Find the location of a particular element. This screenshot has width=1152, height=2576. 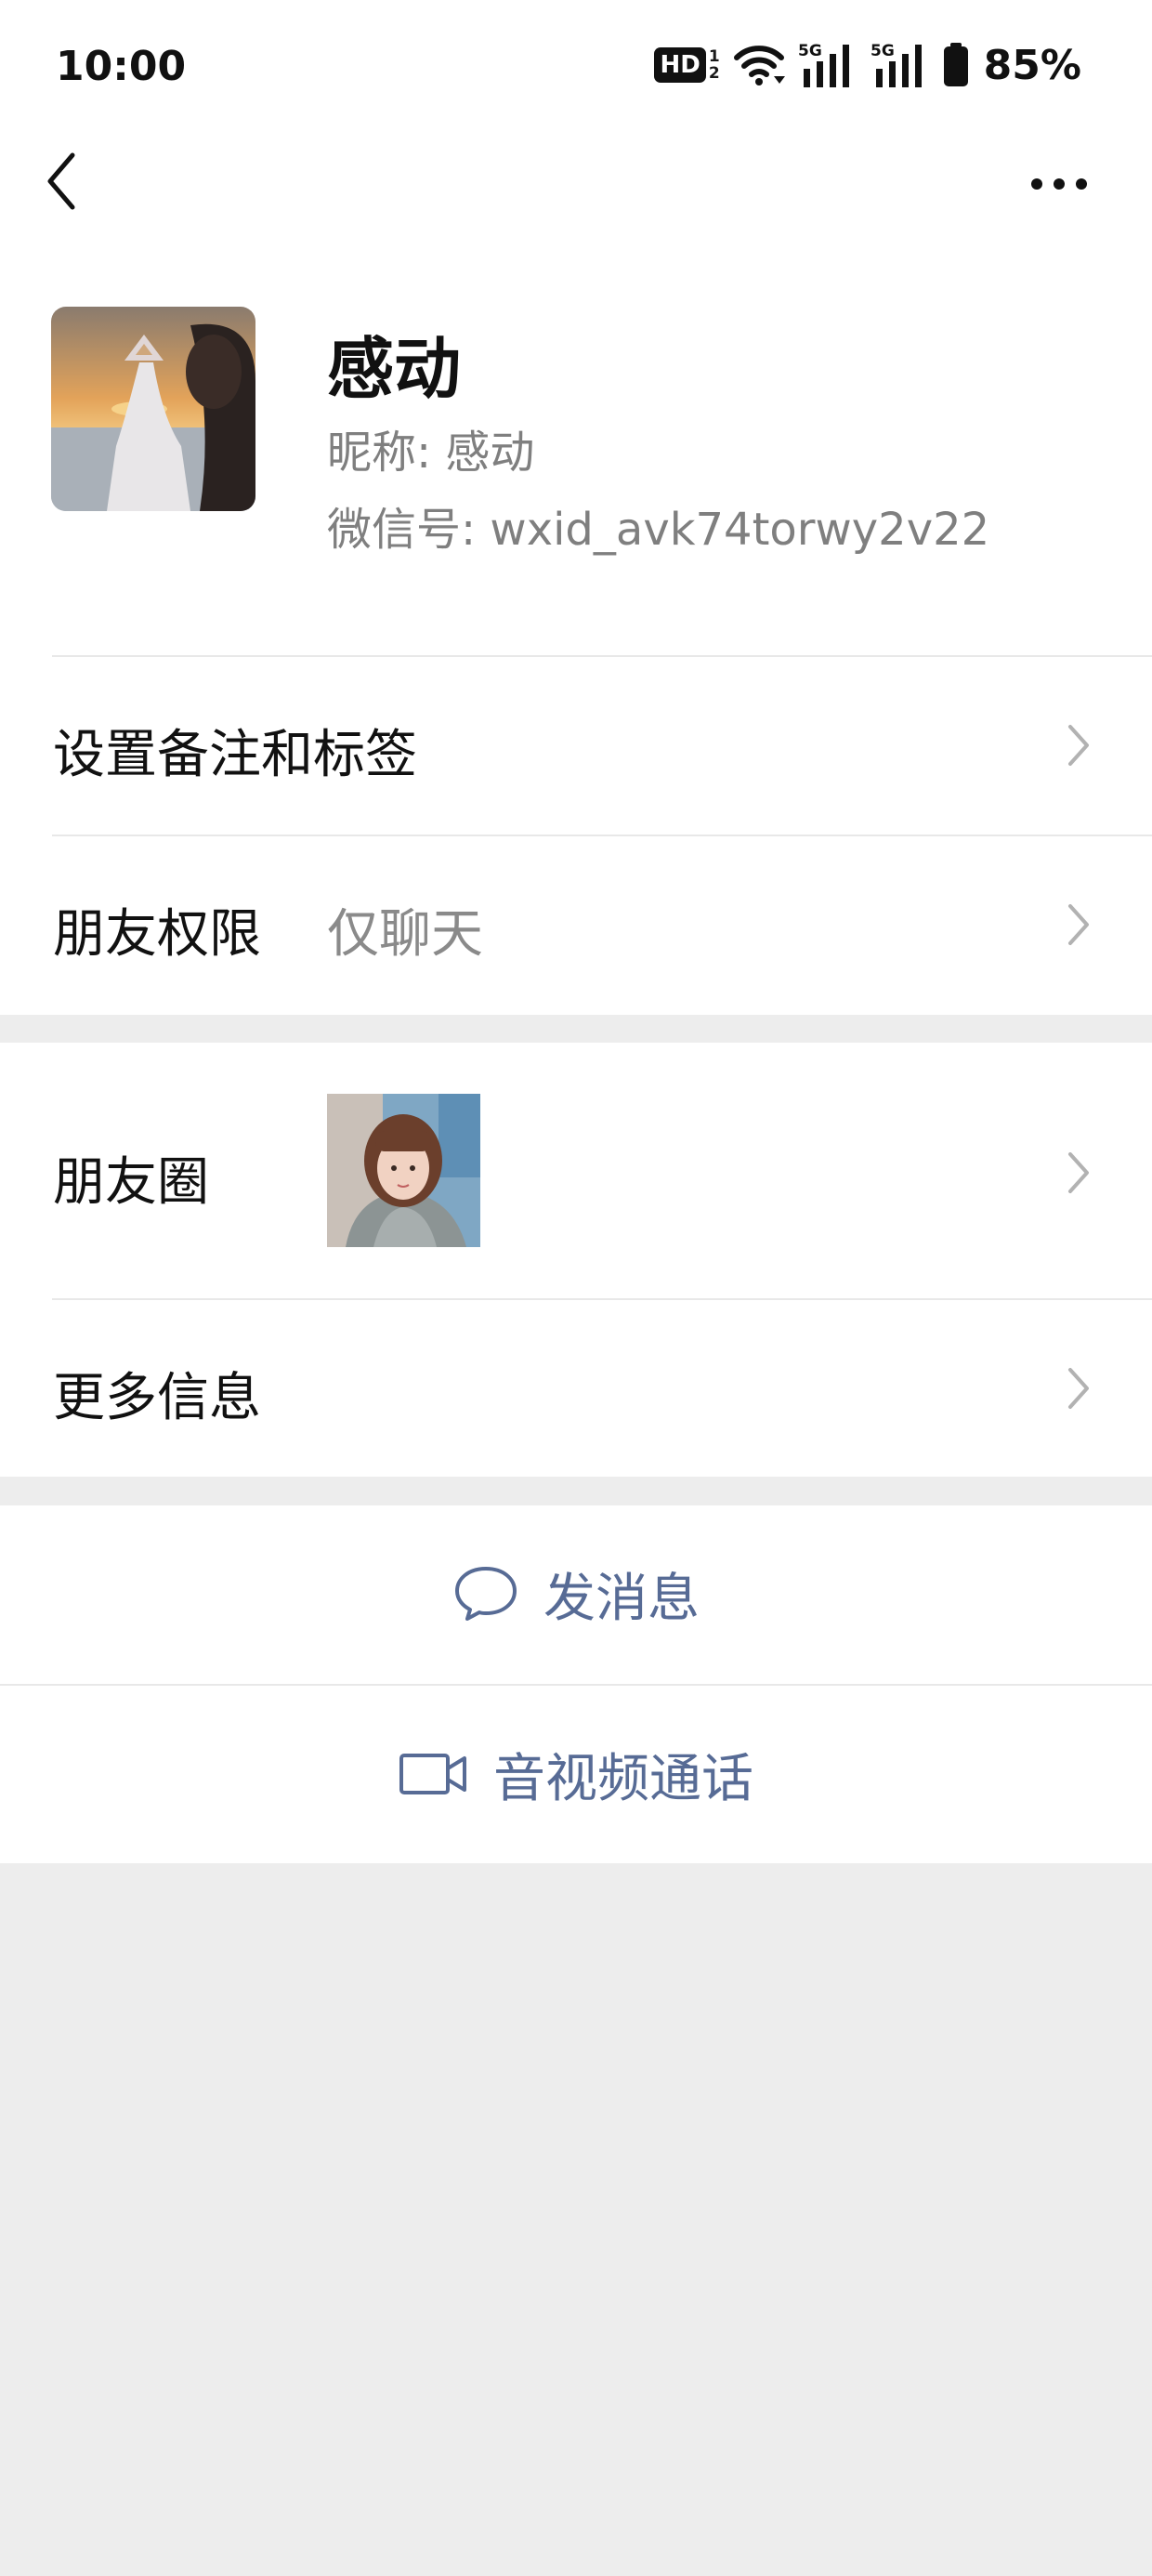

top-nav is located at coordinates (576, 199).